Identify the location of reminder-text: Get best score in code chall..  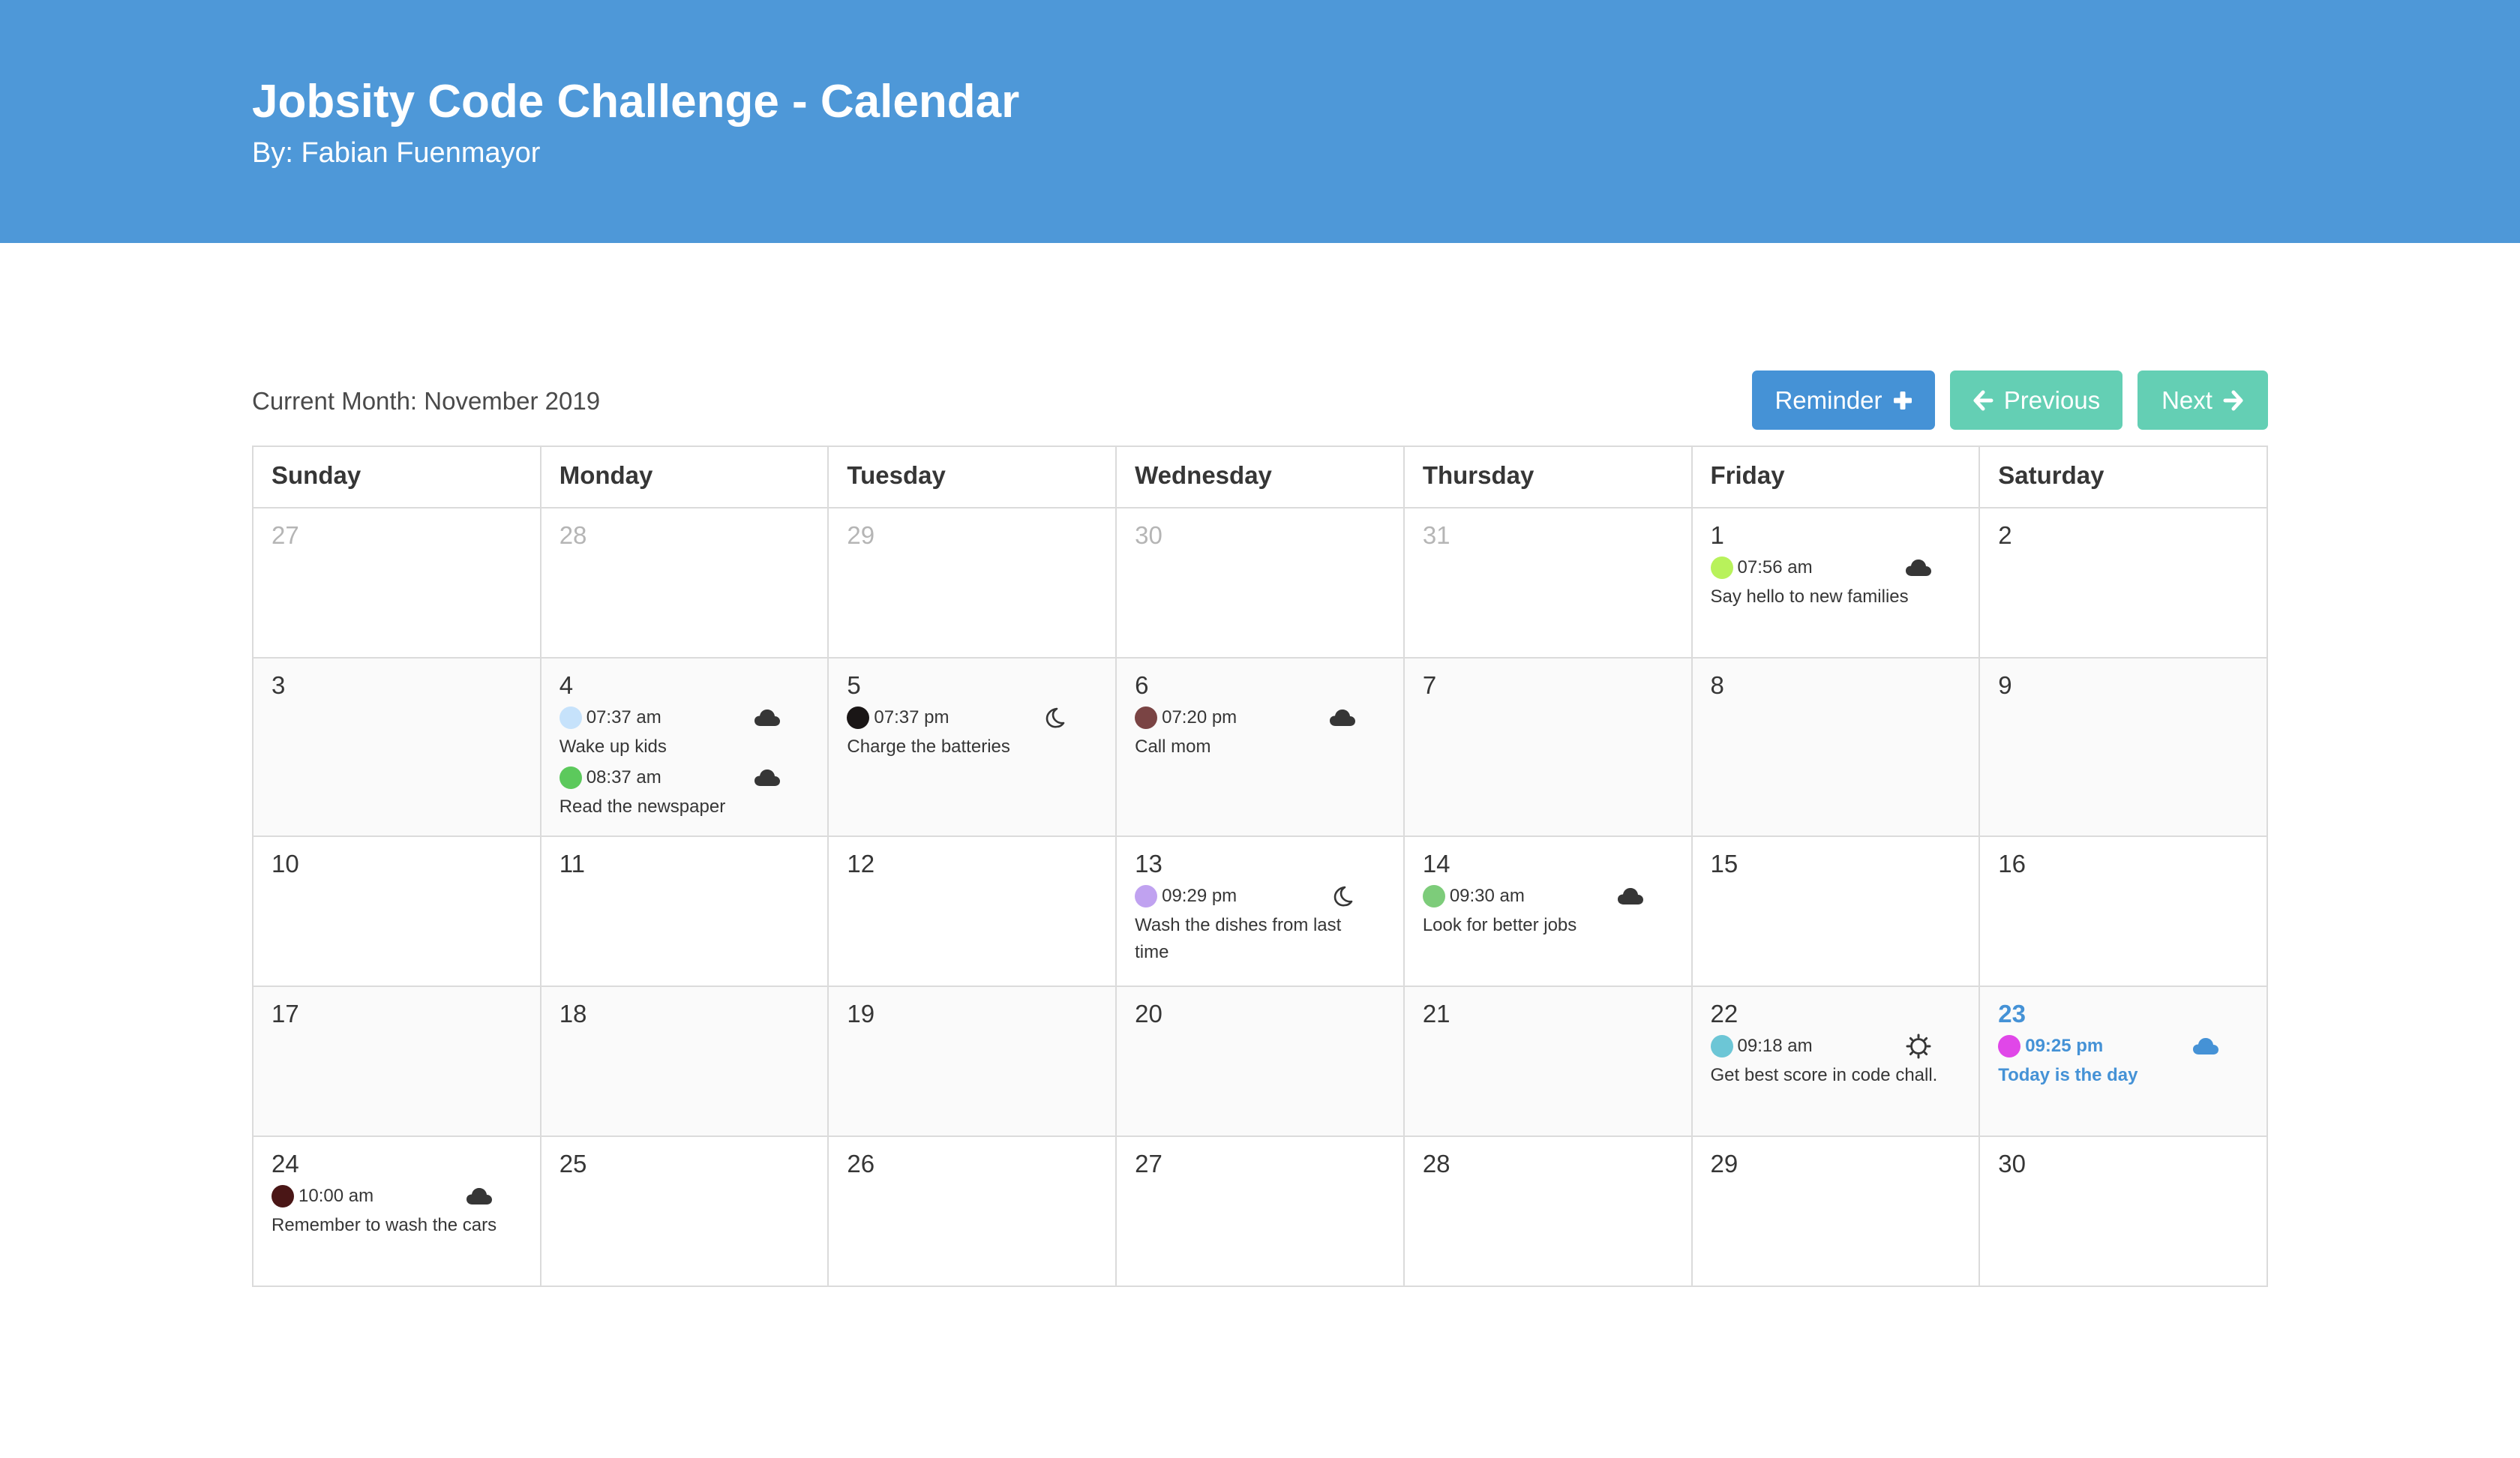
(1824, 1075).